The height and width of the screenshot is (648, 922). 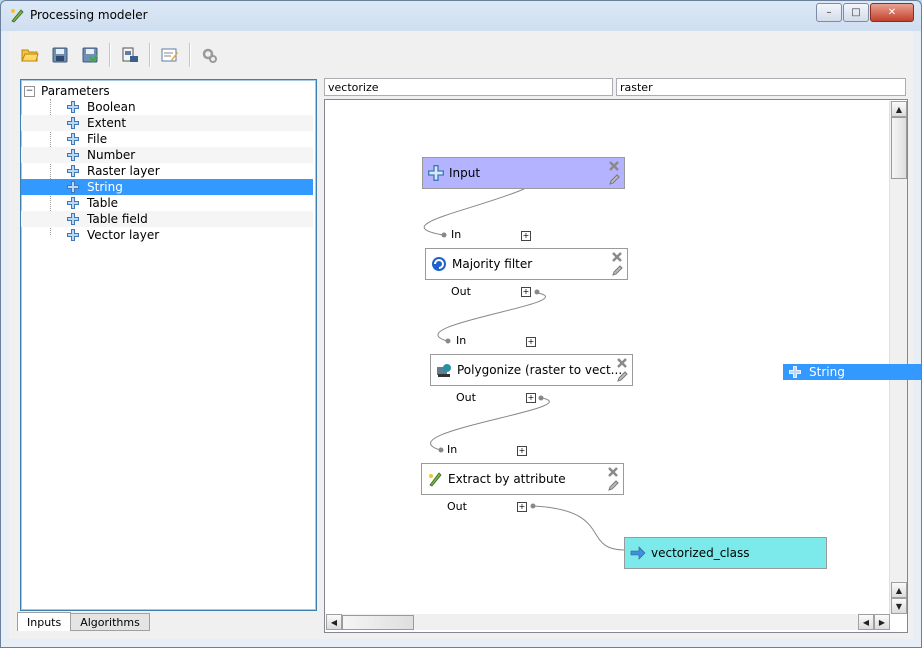 What do you see at coordinates (899, 590) in the screenshot?
I see `scroll-down-icon: ▲` at bounding box center [899, 590].